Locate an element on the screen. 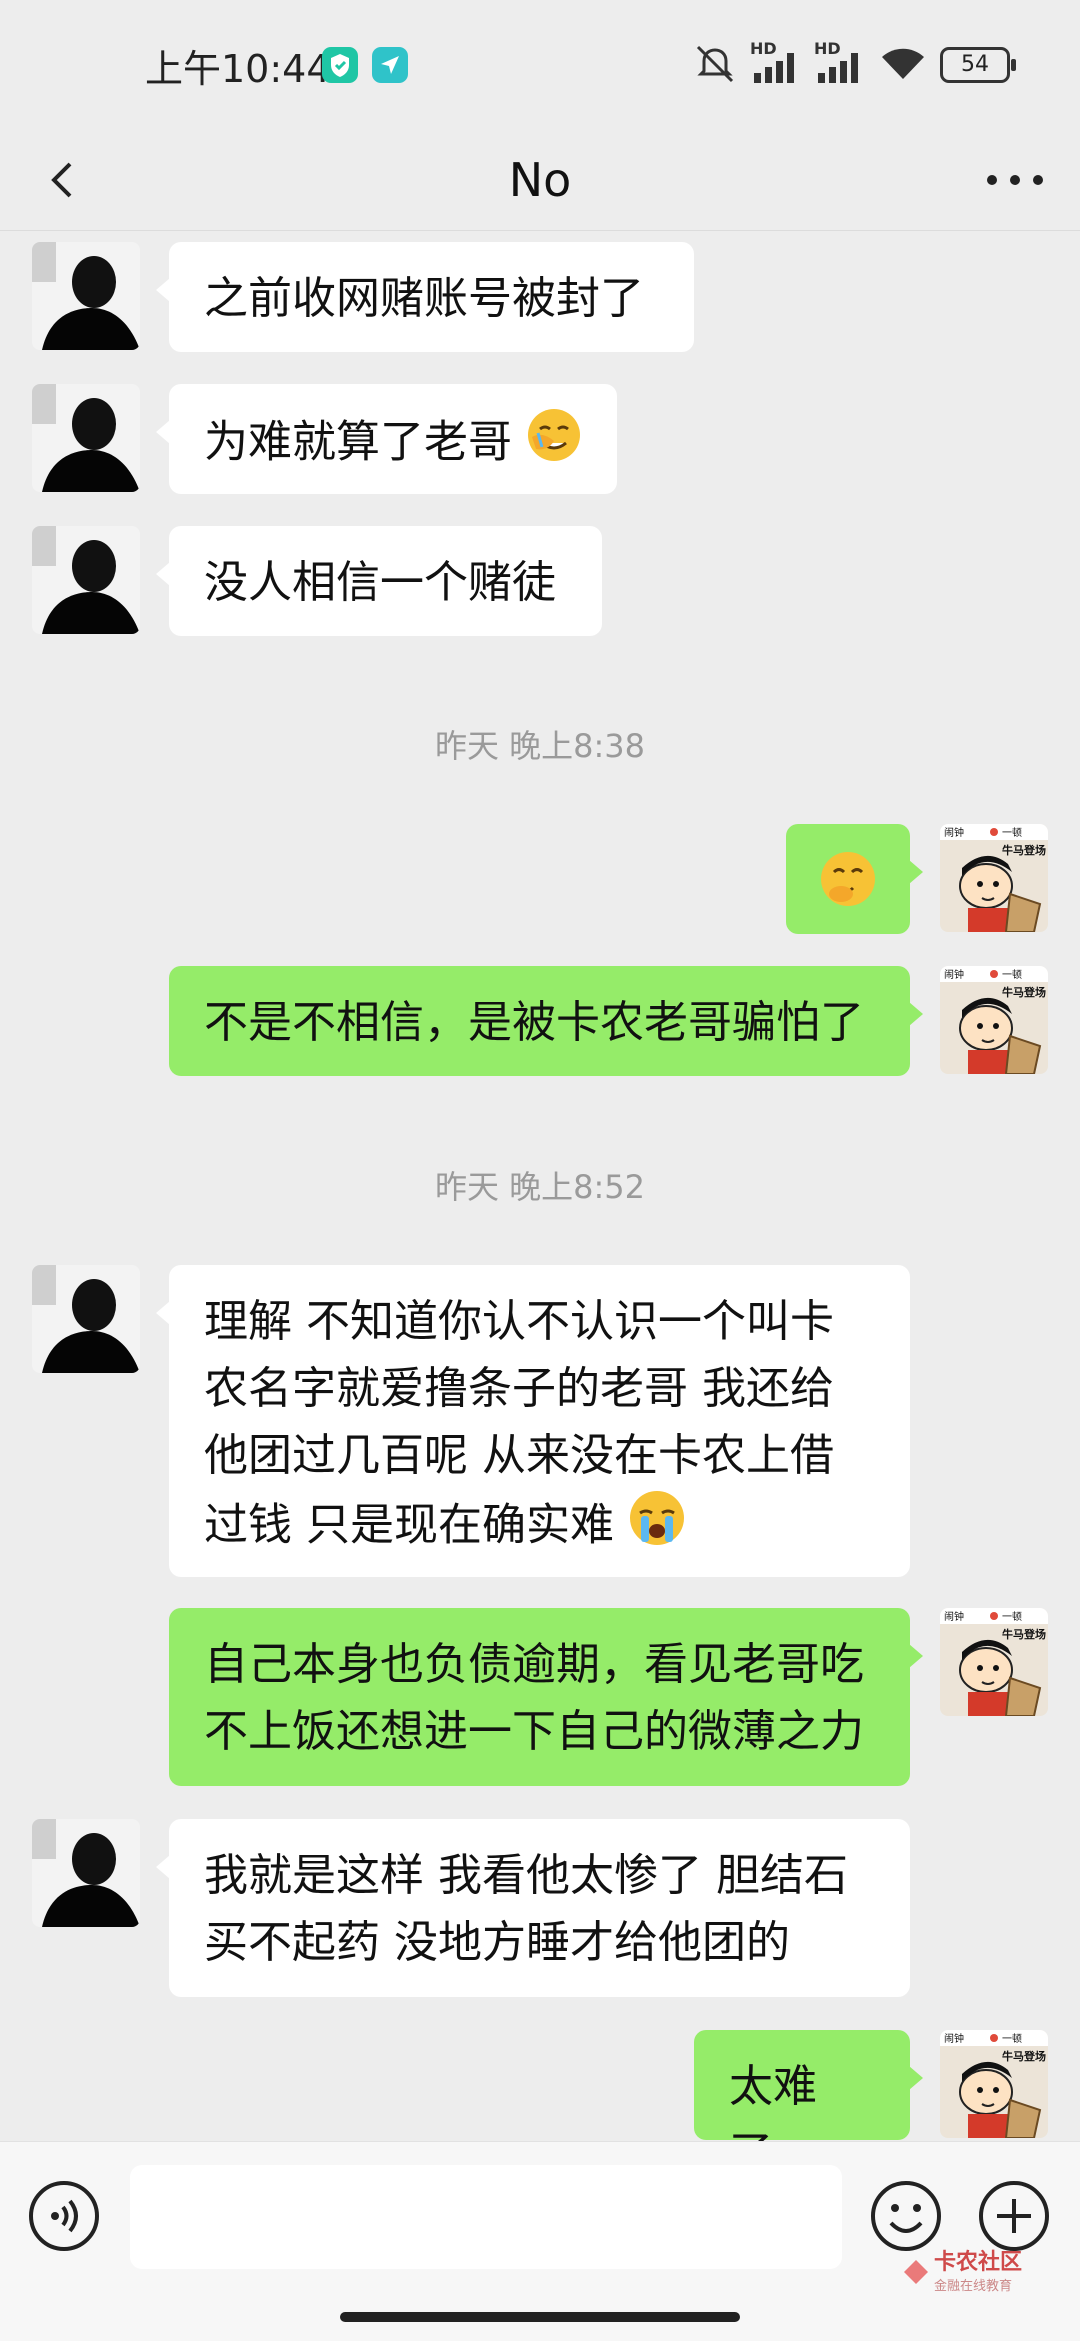  more-actions-button is located at coordinates (1014, 2216).